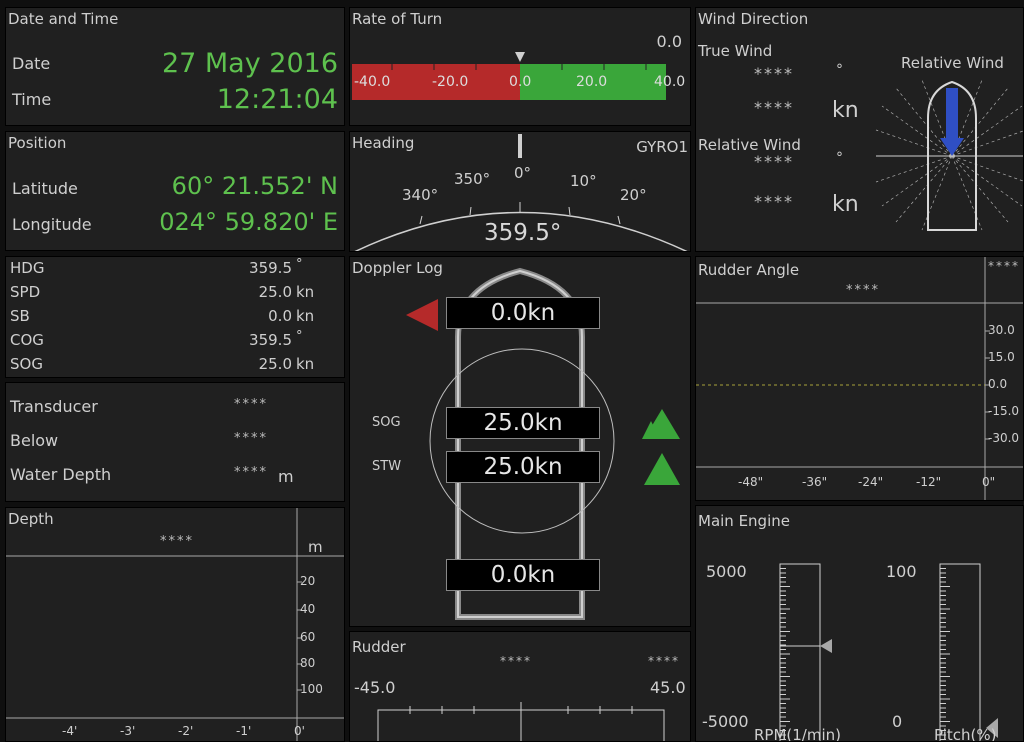 The height and width of the screenshot is (742, 1024). I want to click on rudder-angle-graph, so click(859, 378).